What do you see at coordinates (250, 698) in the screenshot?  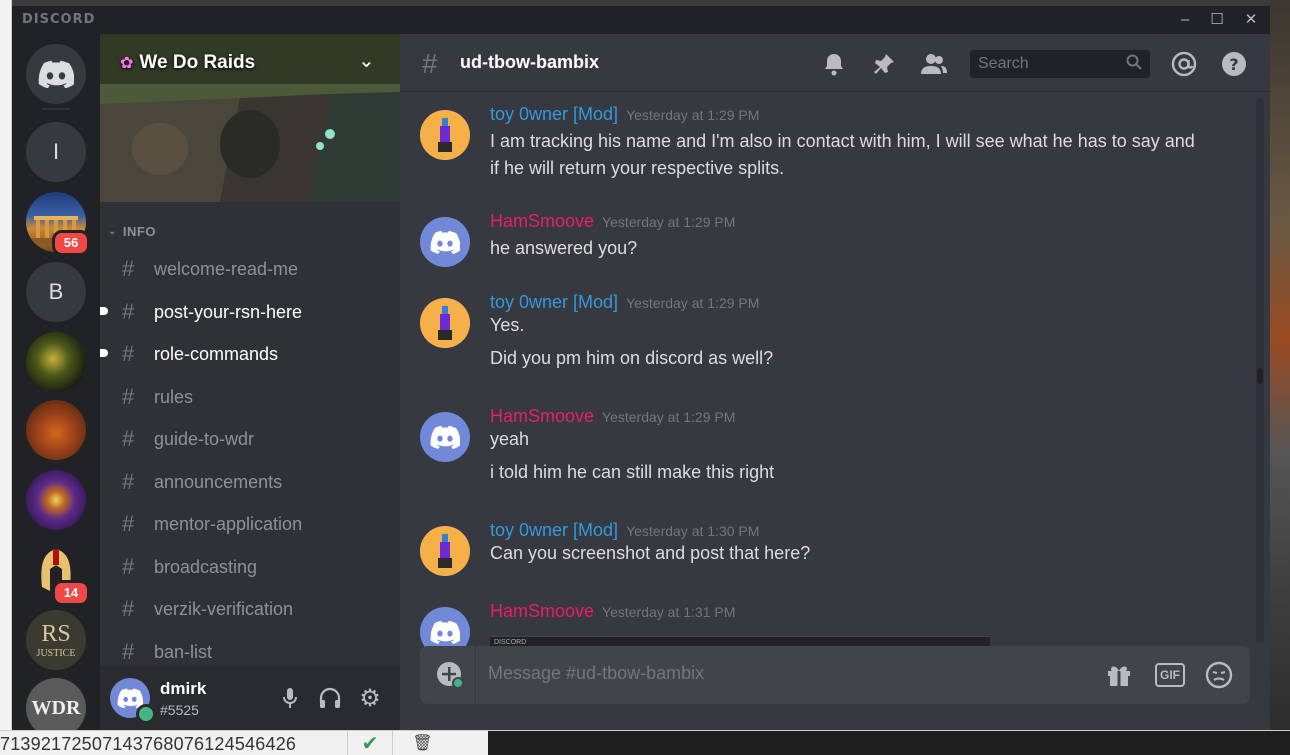 I see `user-panel: dmirk #5525 ⚙` at bounding box center [250, 698].